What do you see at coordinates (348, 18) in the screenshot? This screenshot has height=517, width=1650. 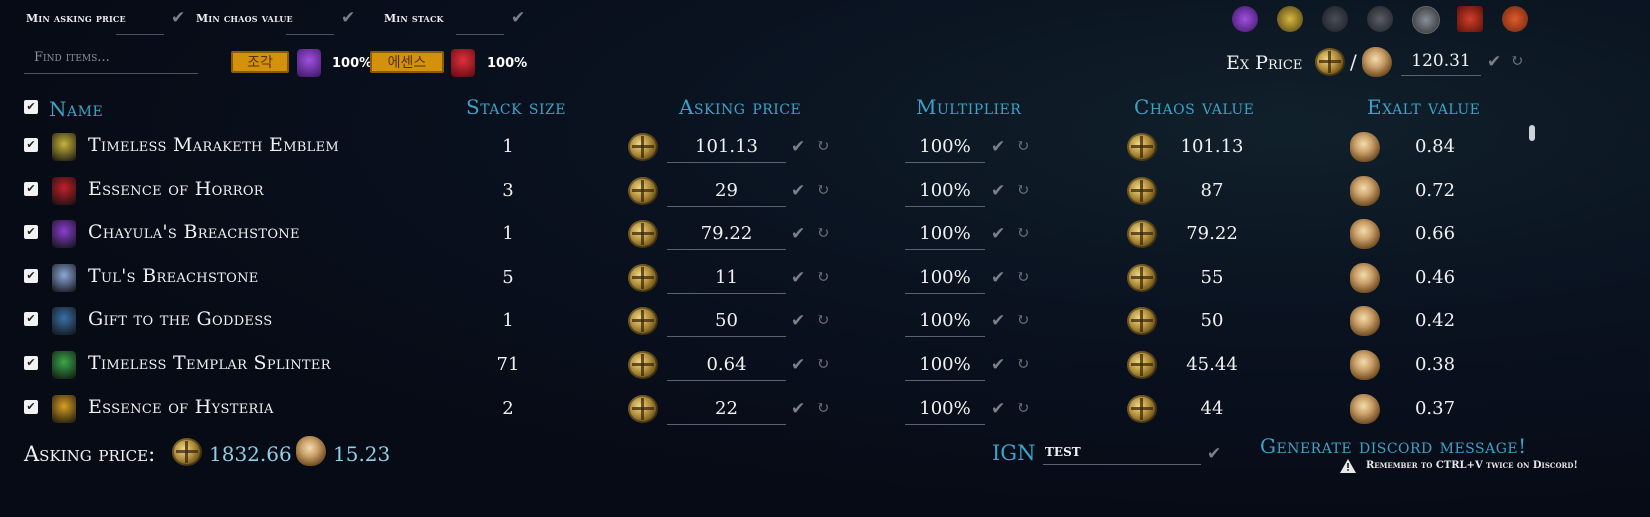 I see `min-chaos-value-confirm-icon: ✔` at bounding box center [348, 18].